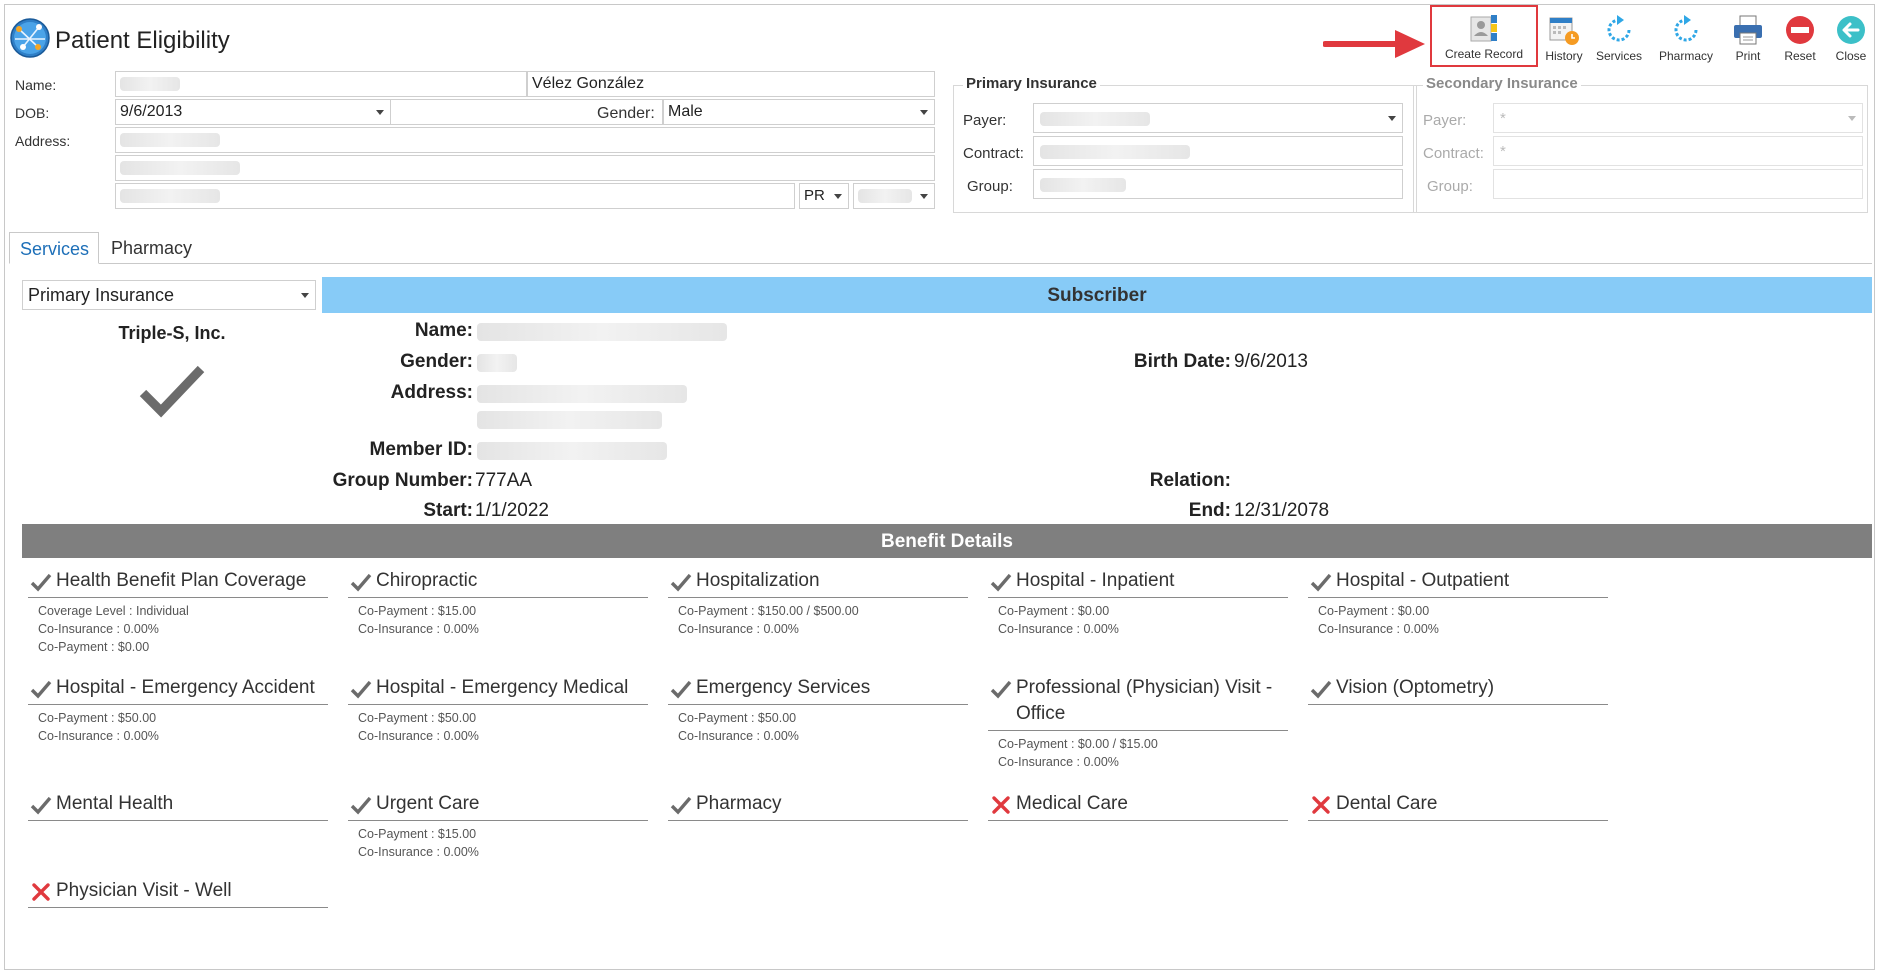 This screenshot has width=1883, height=974. Describe the element at coordinates (178, 690) in the screenshot. I see `benefit-title: Hospital - Emergency Accident` at that location.